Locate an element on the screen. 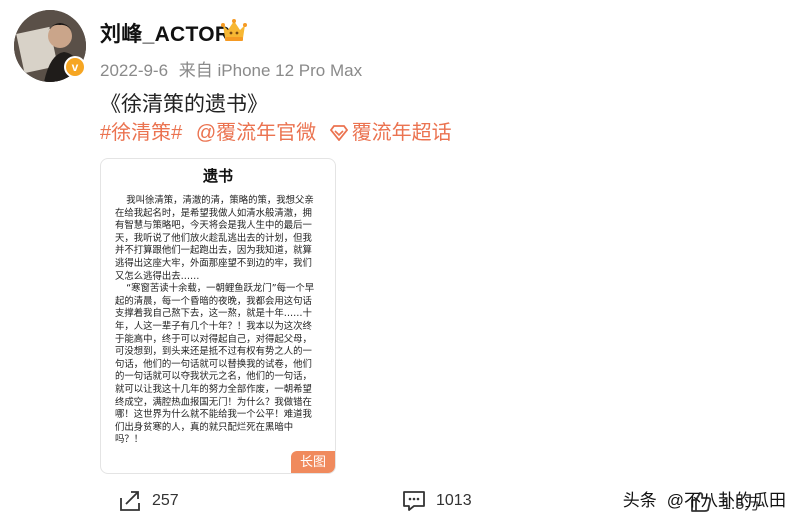 The height and width of the screenshot is (521, 800). watermark: 头条 @不八卦的瓜田 is located at coordinates (704, 498).